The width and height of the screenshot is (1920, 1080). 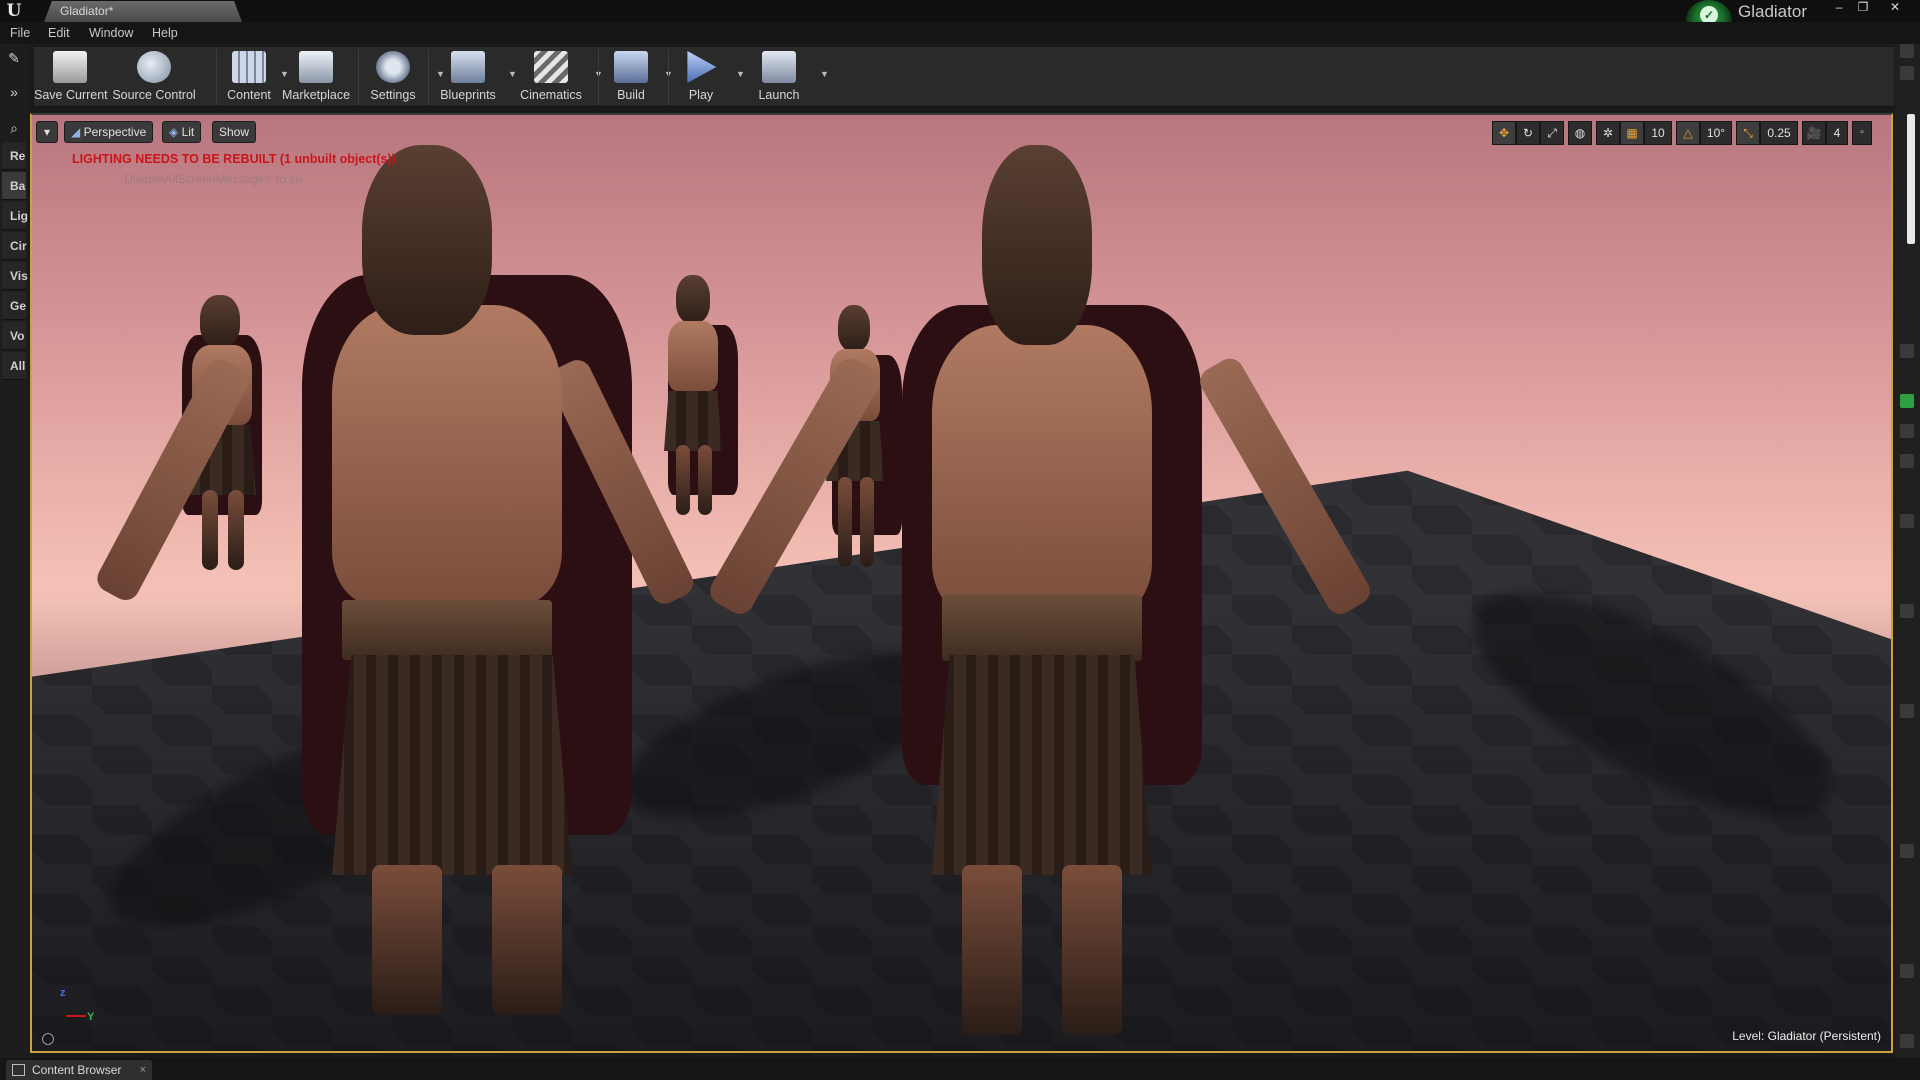 I want to click on outliner-scrollbar, so click(x=1911, y=179).